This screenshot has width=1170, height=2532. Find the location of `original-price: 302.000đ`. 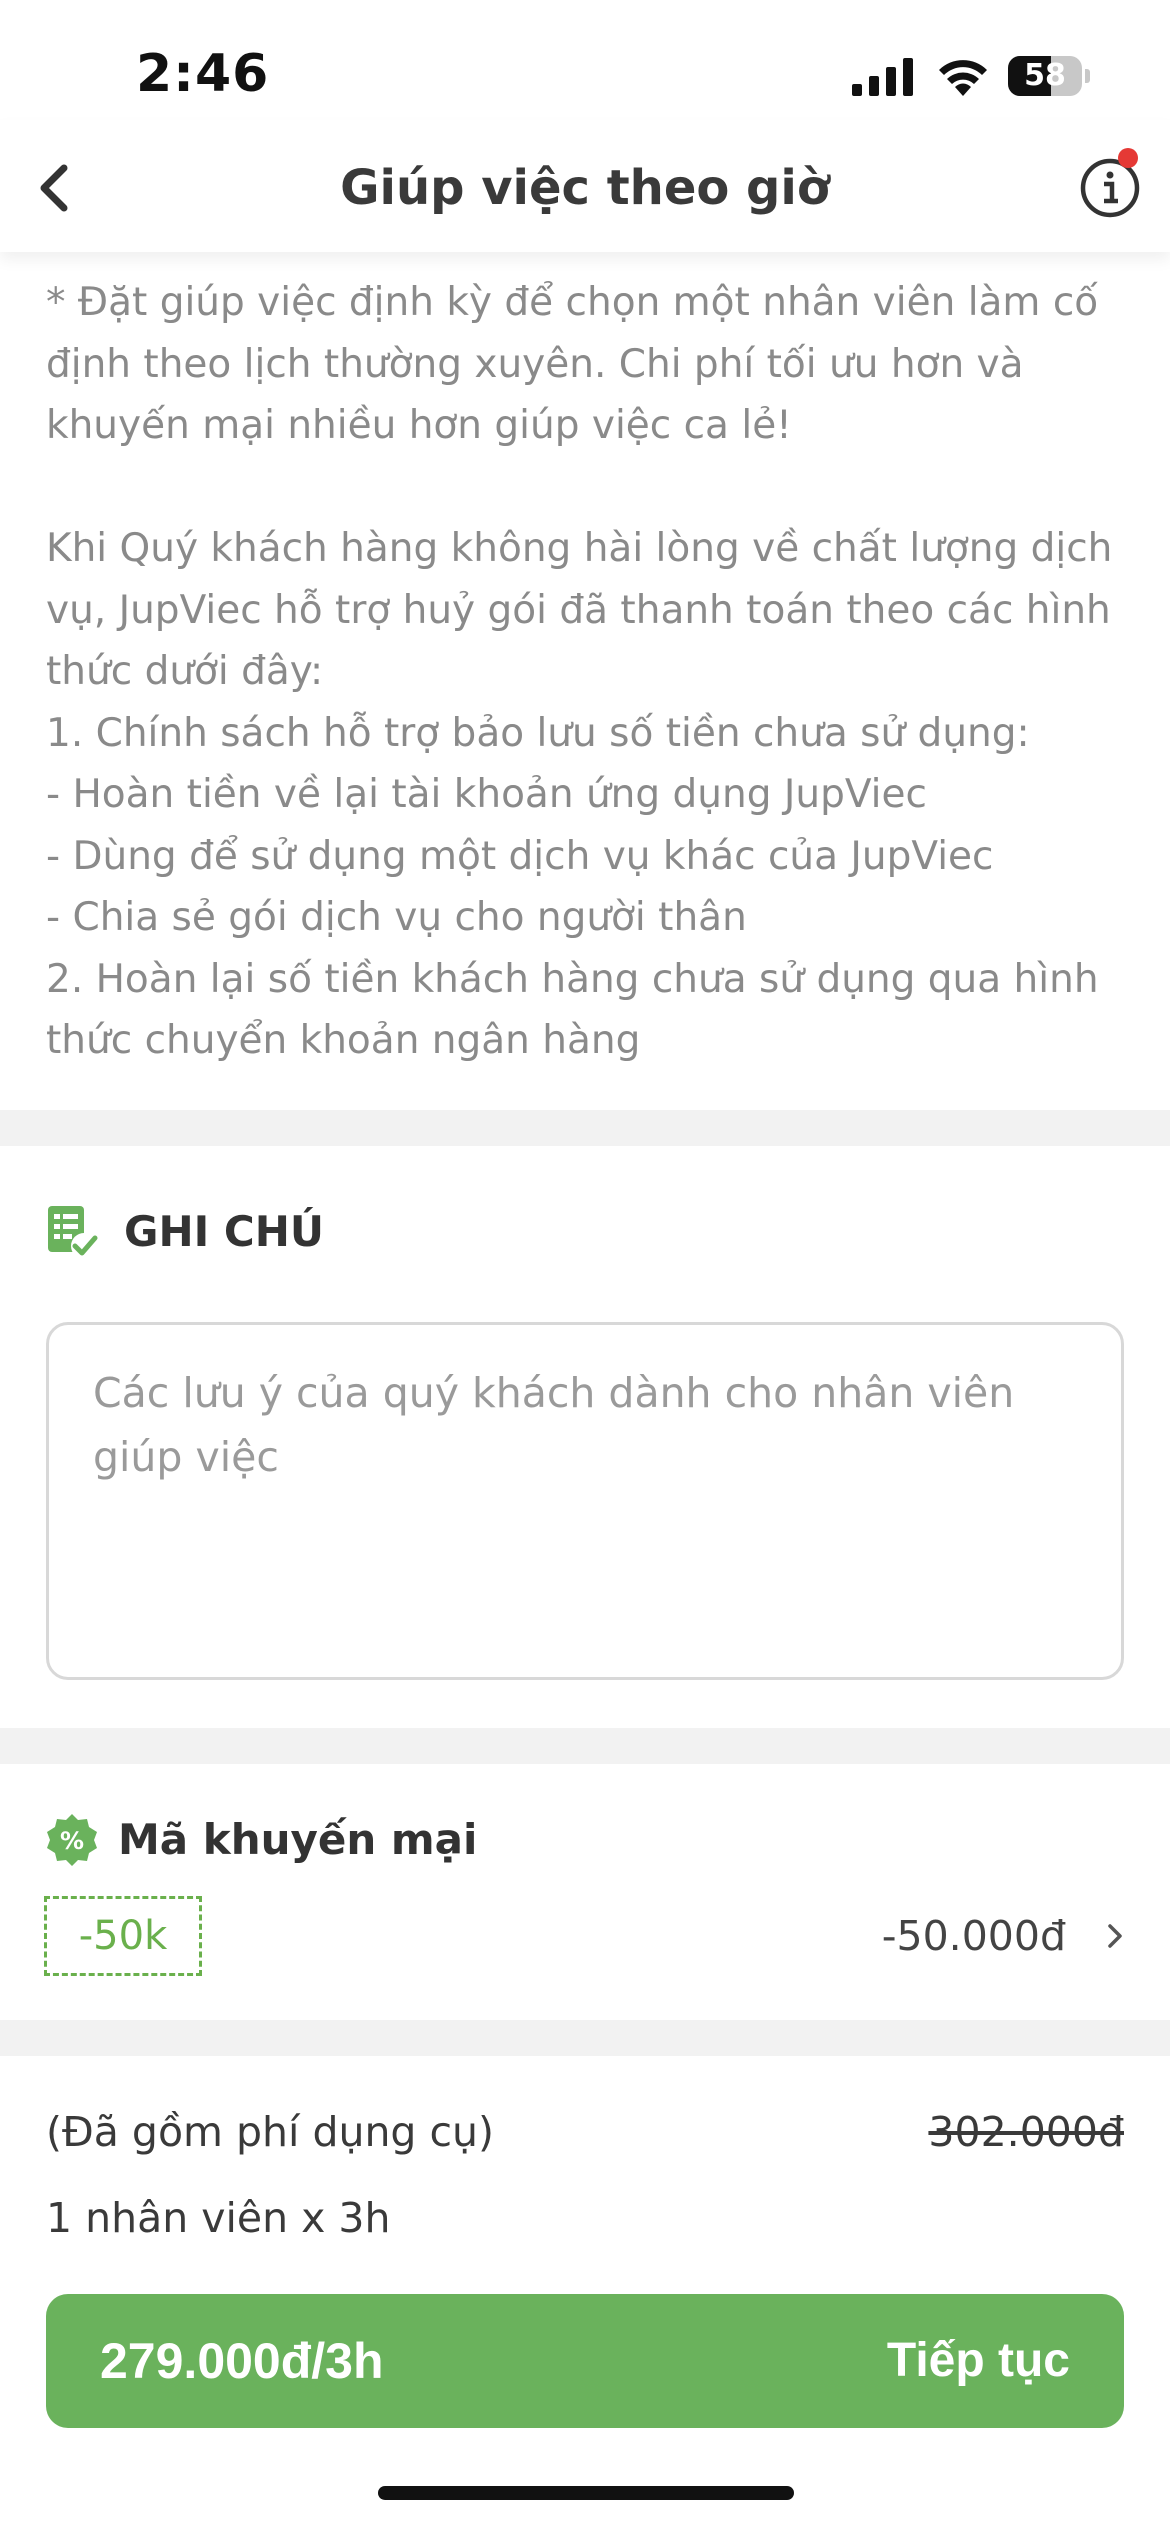

original-price: 302.000đ is located at coordinates (1026, 2132).